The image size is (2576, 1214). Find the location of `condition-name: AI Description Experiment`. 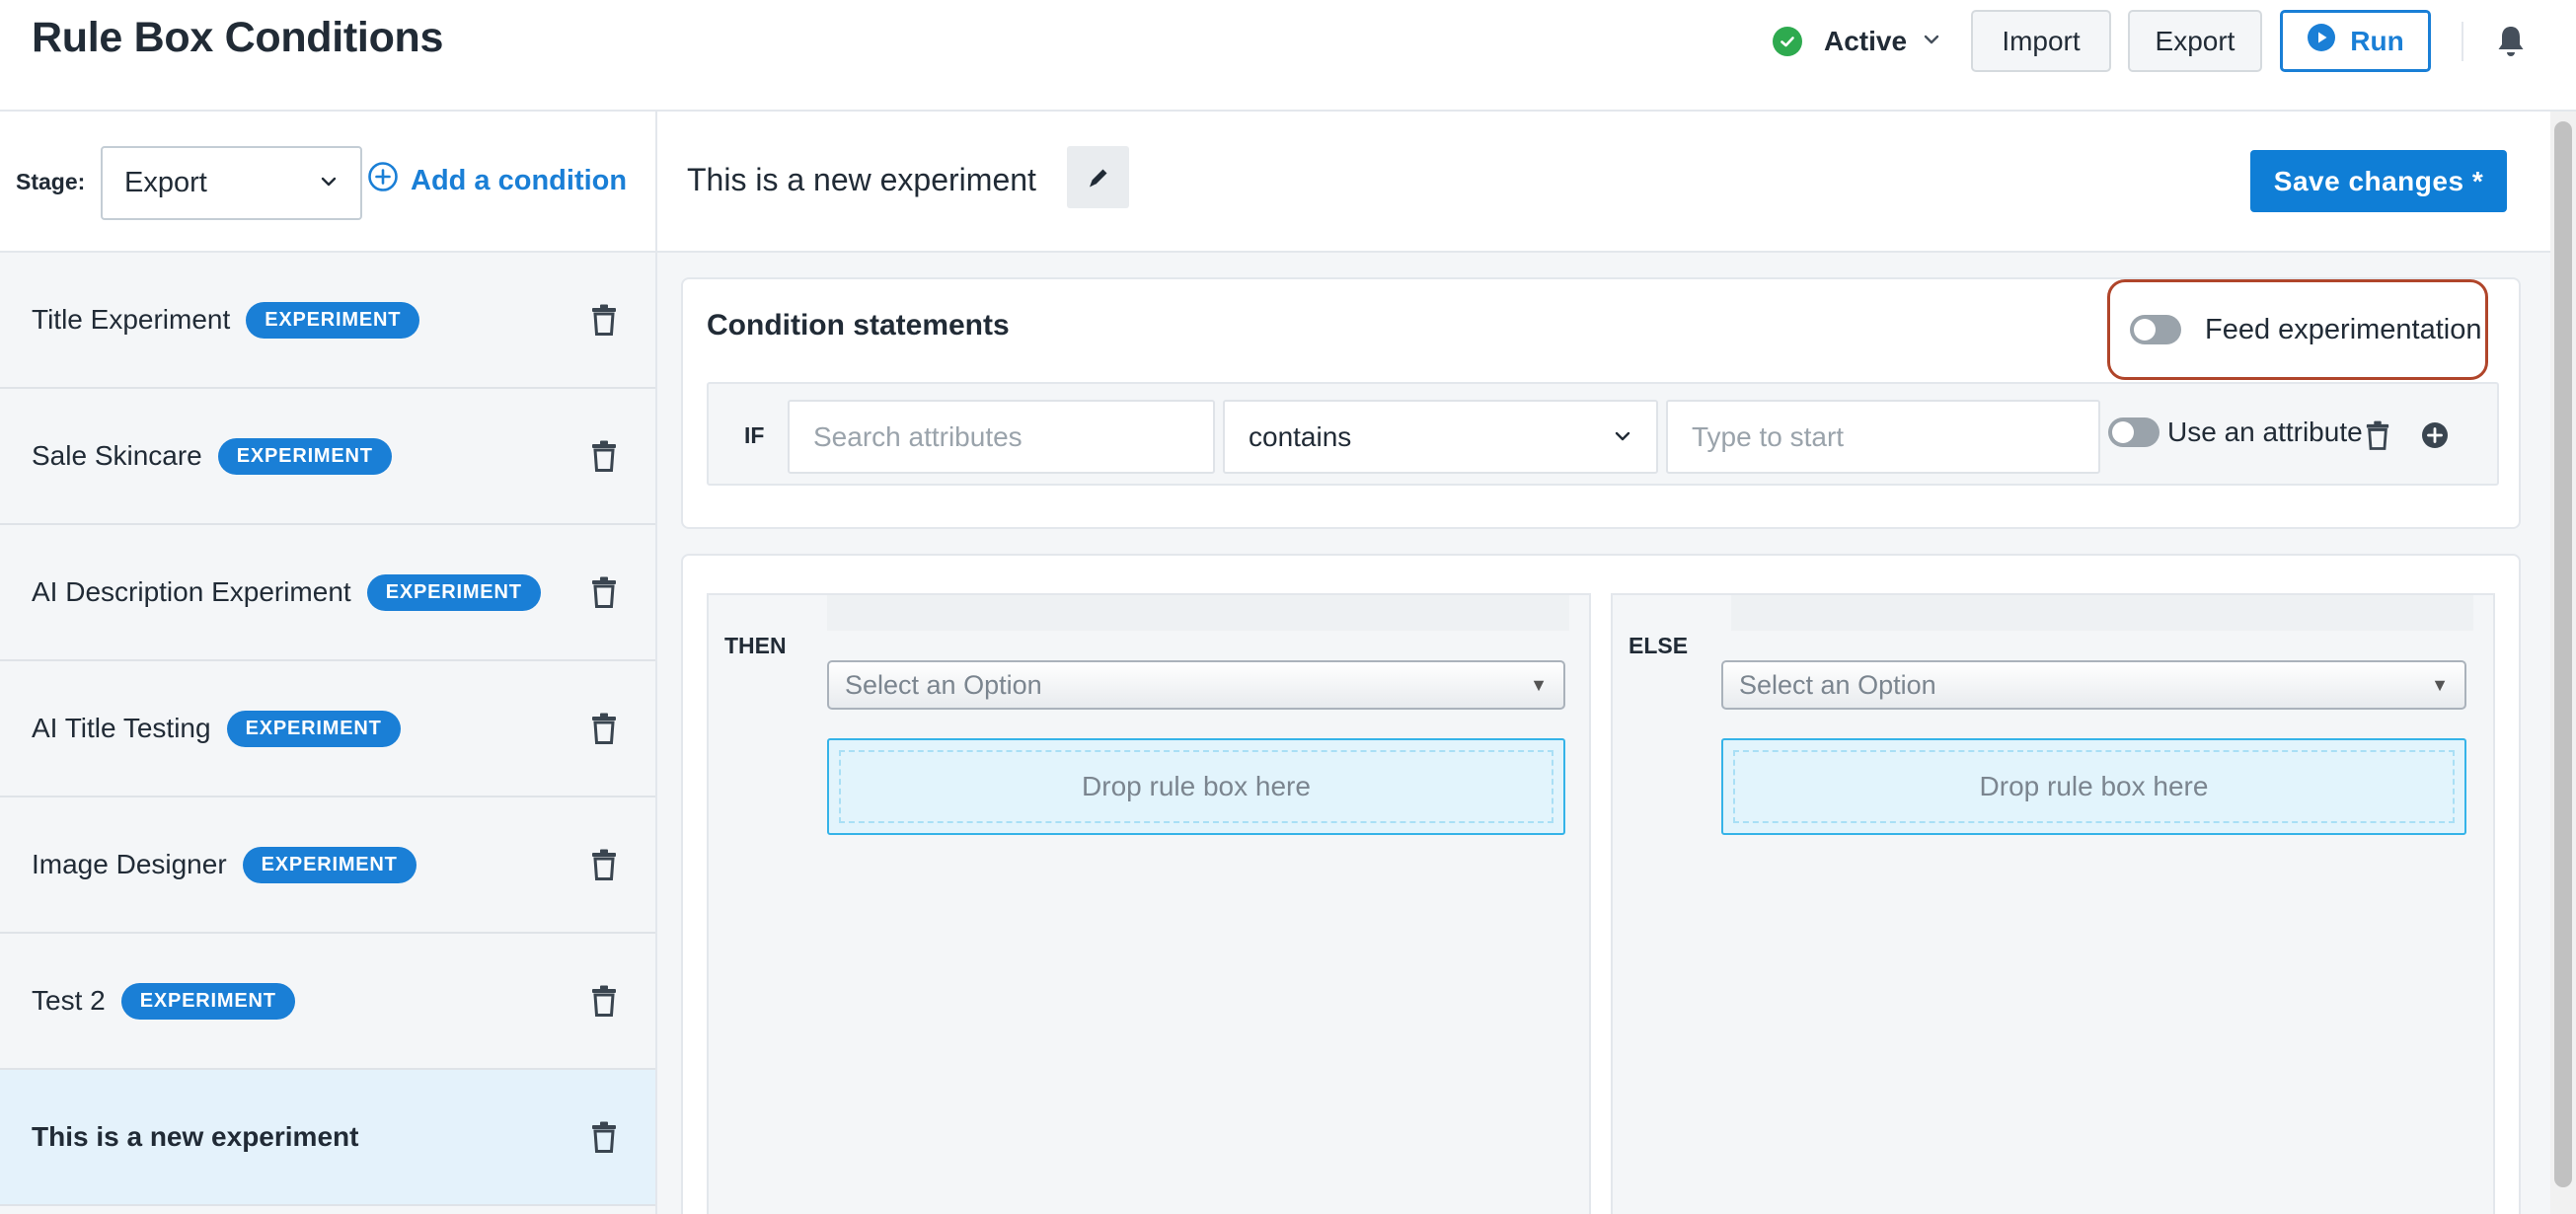

condition-name: AI Description Experiment is located at coordinates (191, 591).